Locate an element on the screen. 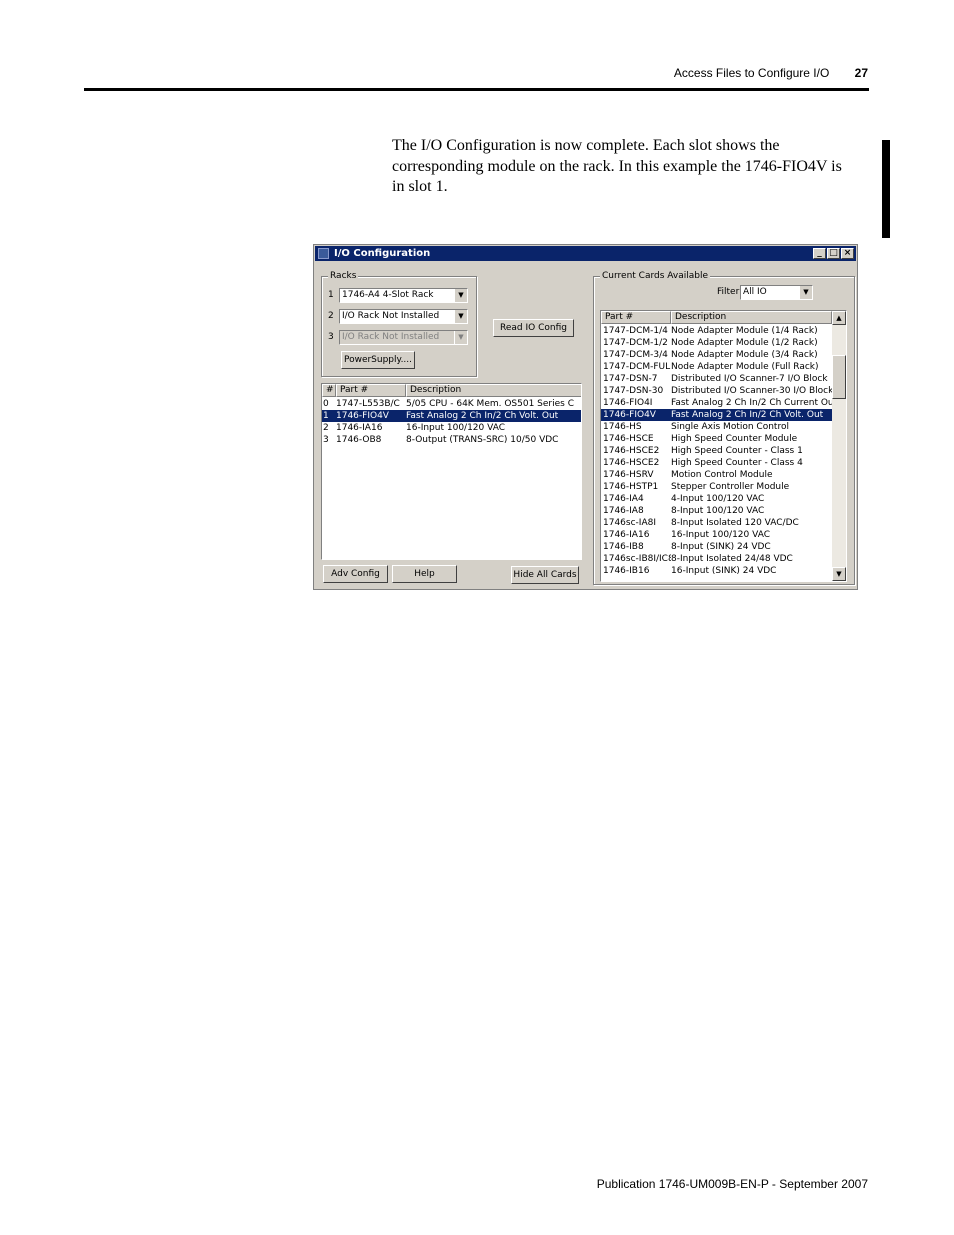 This screenshot has width=954, height=1235. scroll-down-icon: ▼ is located at coordinates (839, 574).